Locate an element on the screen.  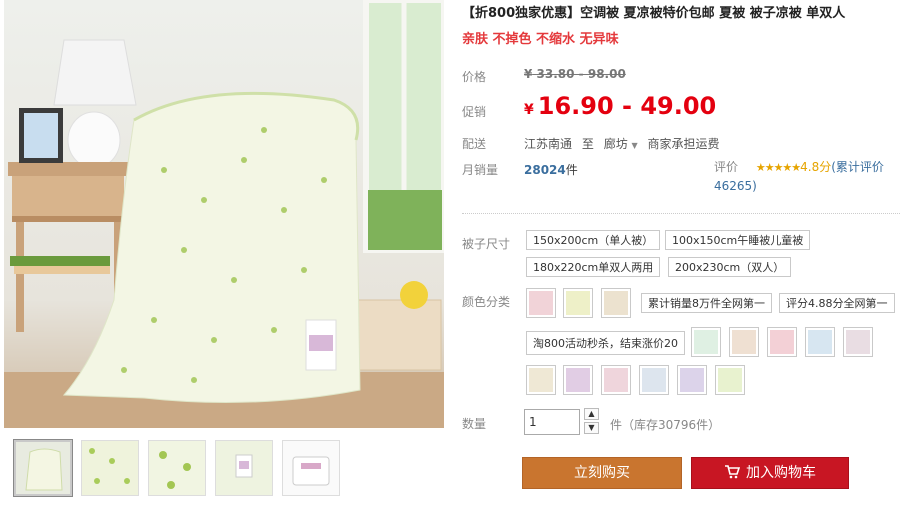
color-option-text-2: 评分4.88分全网第一 is located at coordinates (837, 303).